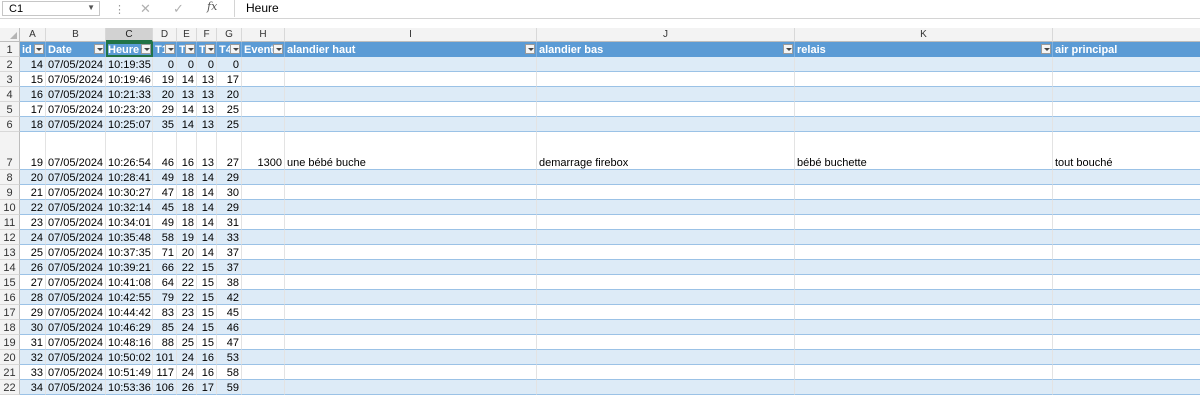 This screenshot has width=1200, height=409. I want to click on row-header-7: 7, so click(10, 151).